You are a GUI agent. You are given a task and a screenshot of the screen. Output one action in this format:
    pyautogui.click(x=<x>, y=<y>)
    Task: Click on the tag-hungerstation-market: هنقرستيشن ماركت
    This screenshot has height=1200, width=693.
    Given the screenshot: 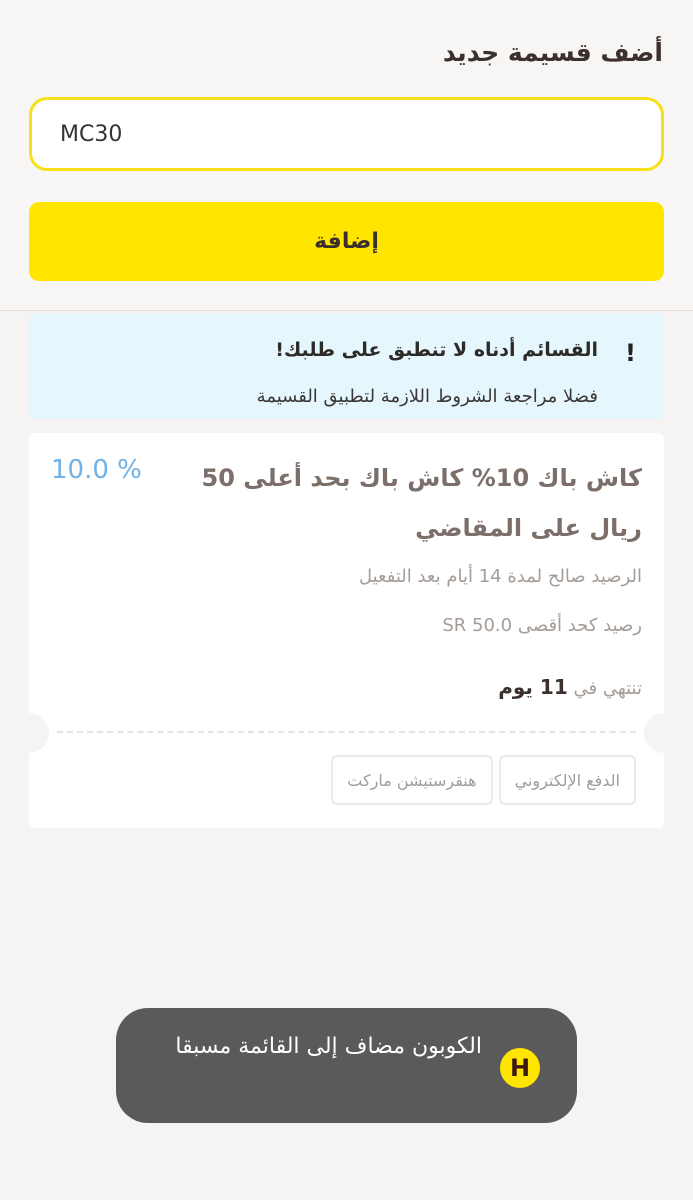 What is the action you would take?
    pyautogui.click(x=412, y=780)
    